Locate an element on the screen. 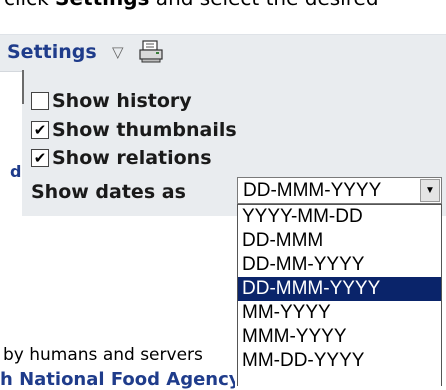  date-format-select: DD-MMM-YYYY ▼ is located at coordinates (339, 190).